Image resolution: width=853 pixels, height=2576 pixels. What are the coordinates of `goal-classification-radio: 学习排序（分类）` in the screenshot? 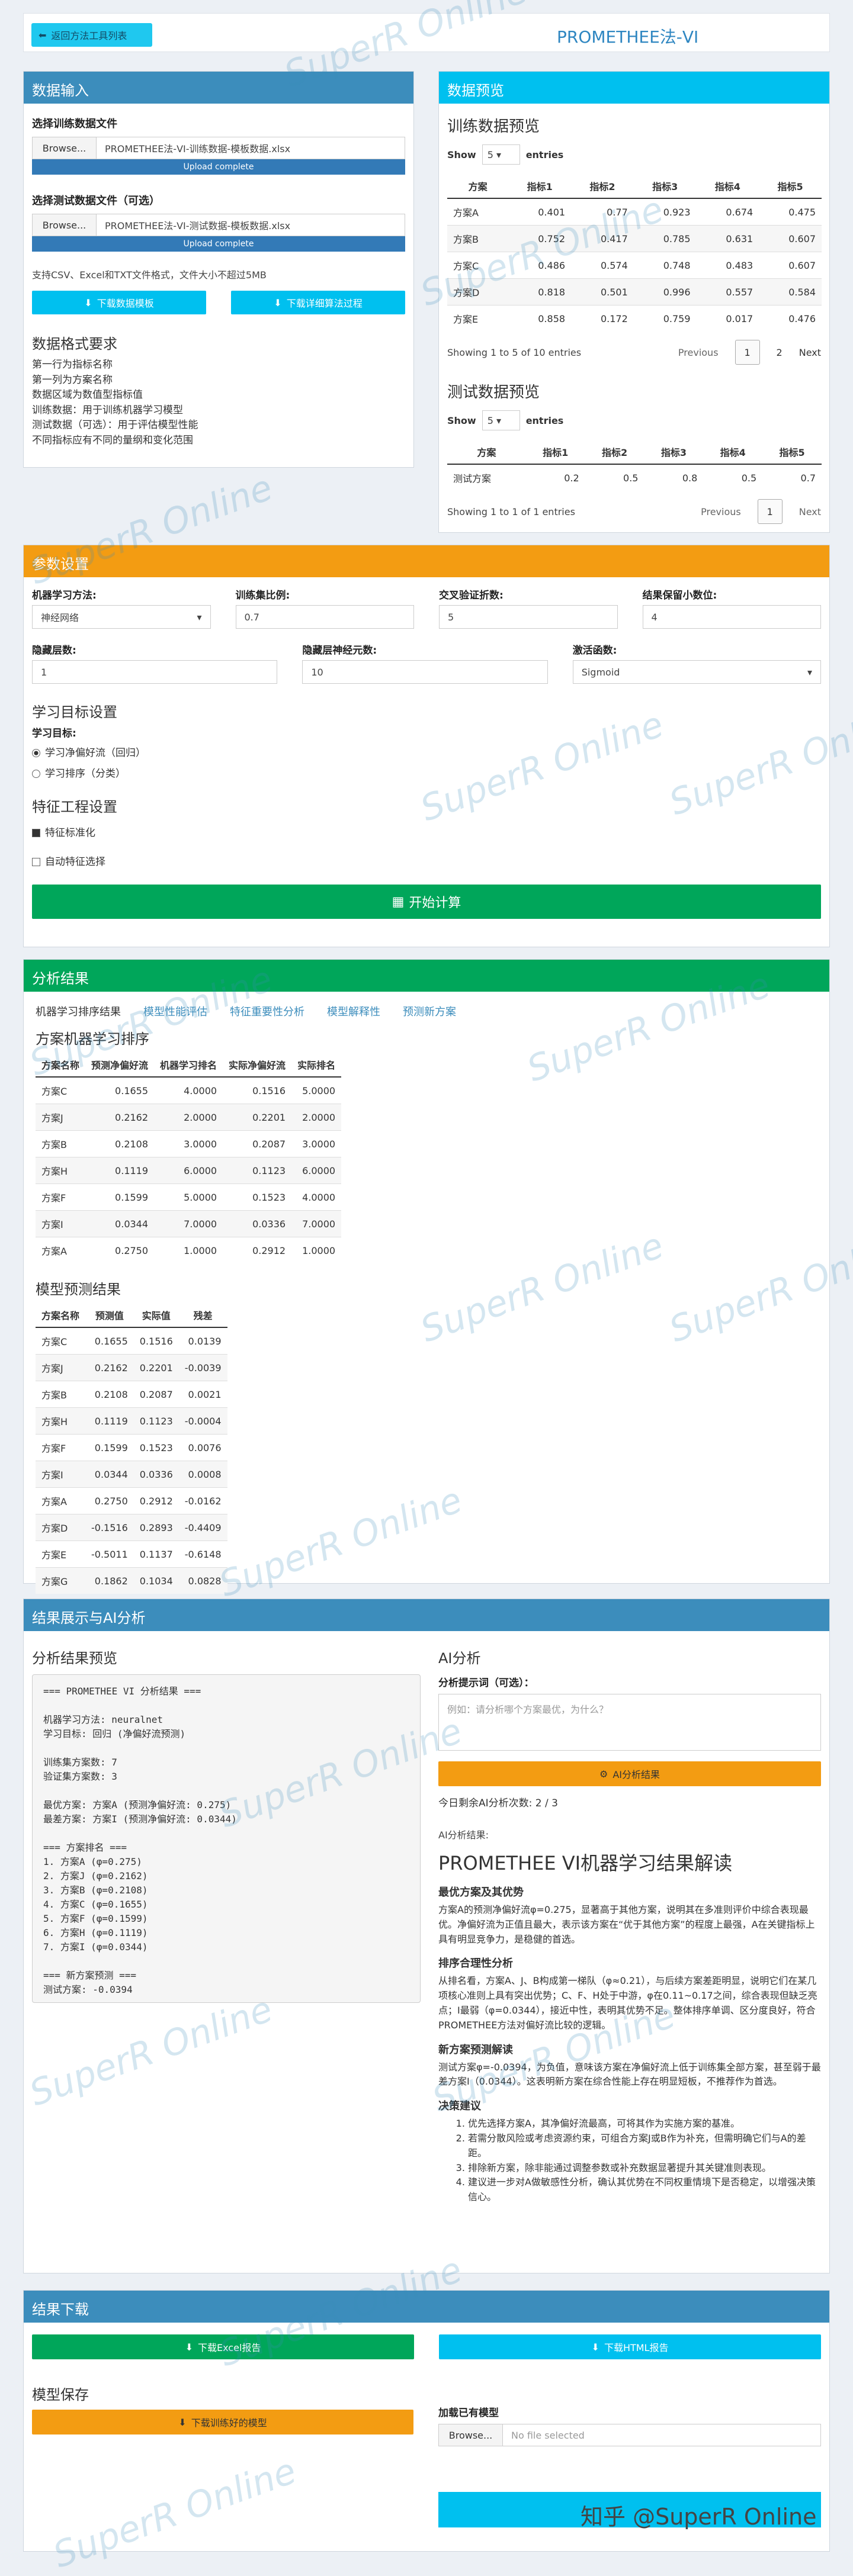 It's located at (426, 772).